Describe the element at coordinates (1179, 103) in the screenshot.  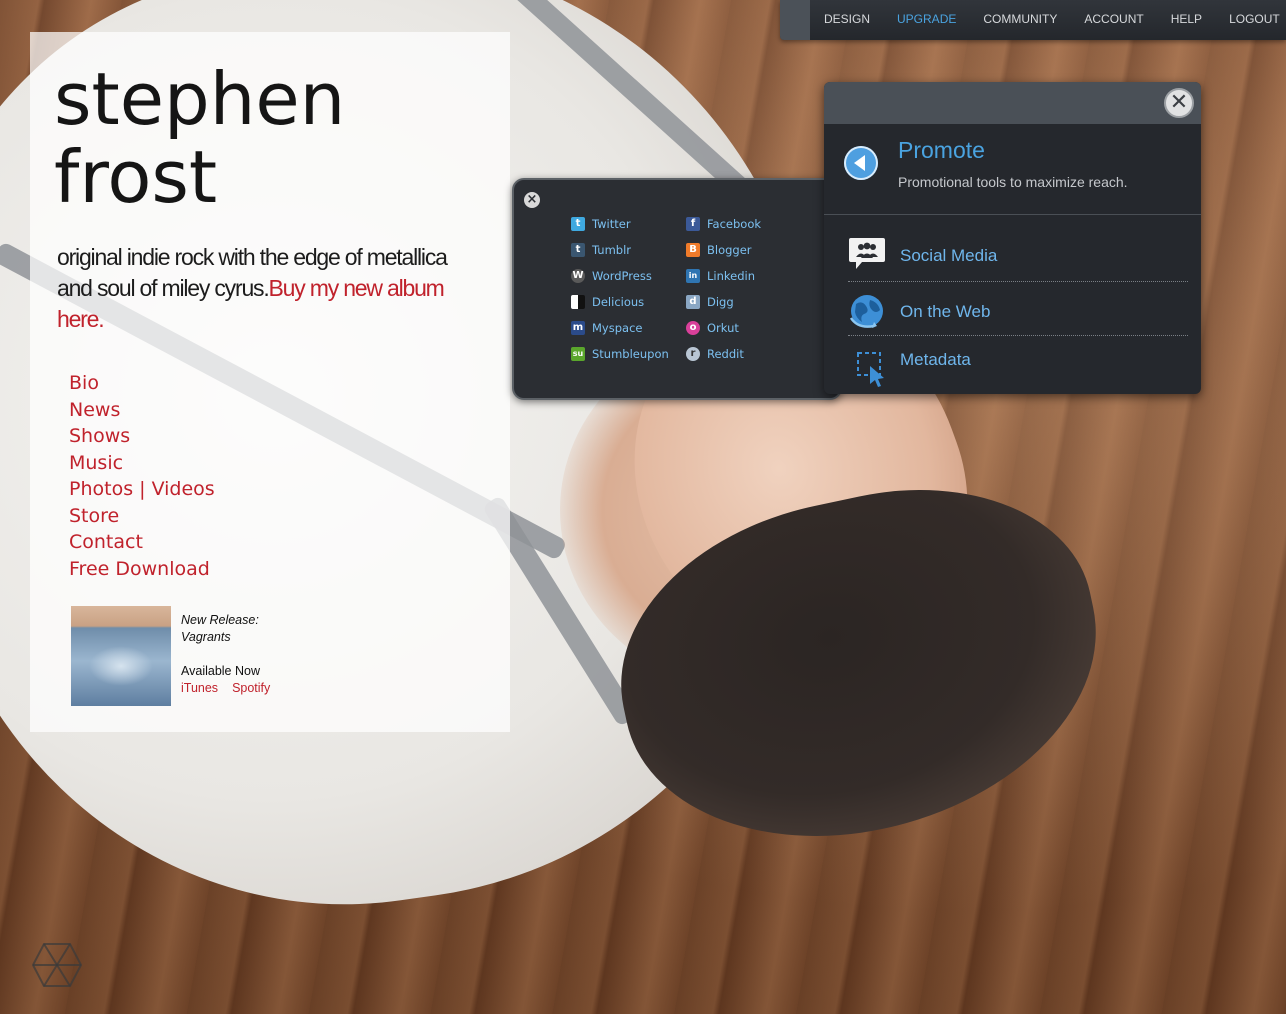
I see `close-icon: ✕` at that location.